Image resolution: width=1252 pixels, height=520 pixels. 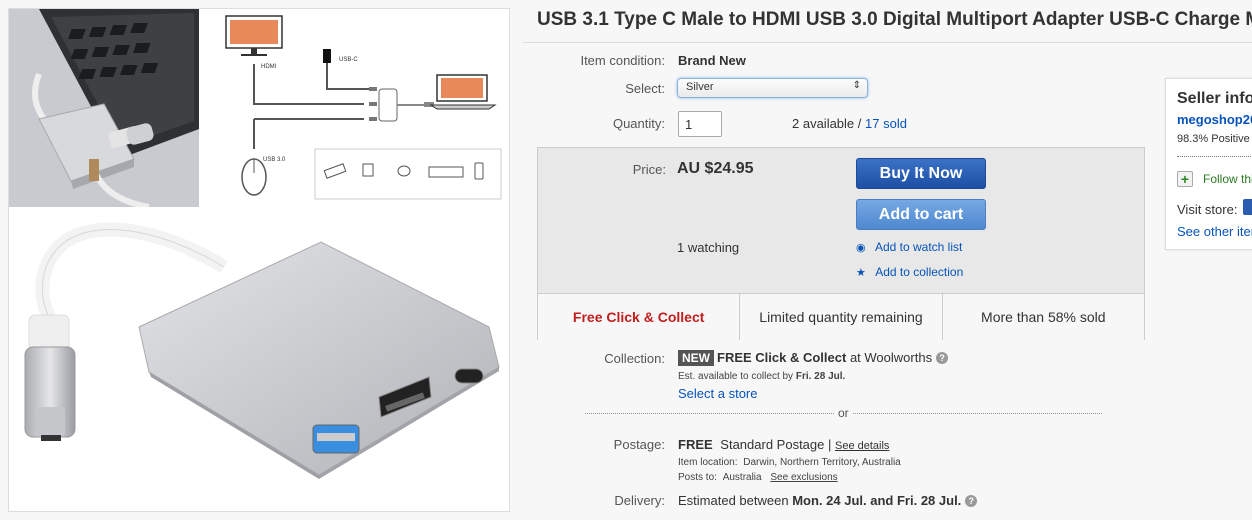 I want to click on hdmi-label: HDMI, so click(x=269, y=67).